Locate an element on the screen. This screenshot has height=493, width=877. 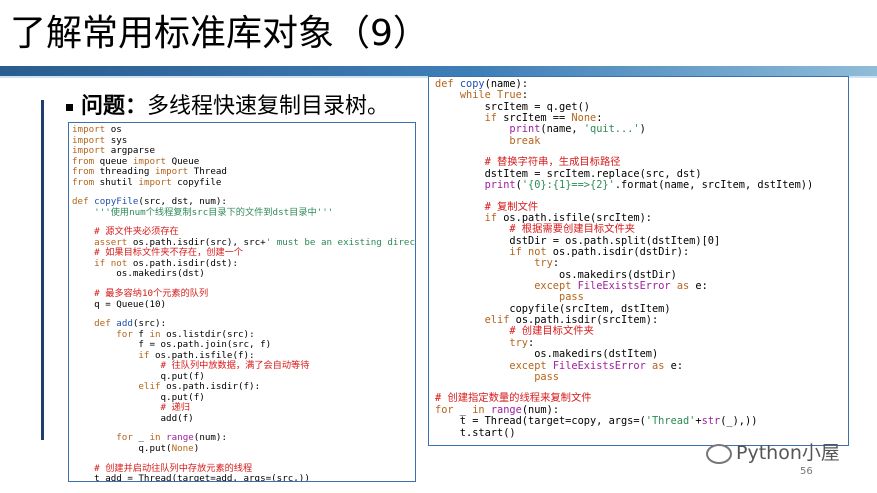
code-token: add is located at coordinates (124, 324).